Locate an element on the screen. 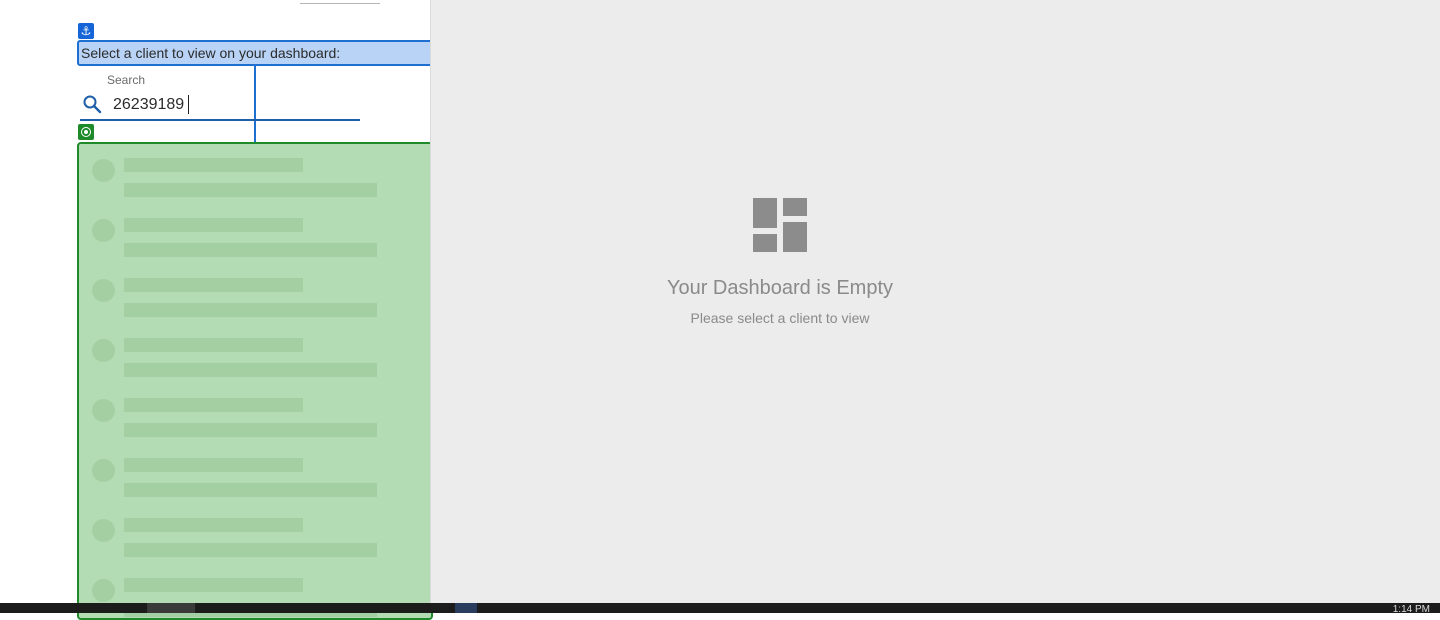 Image resolution: width=1440 pixels, height=620 pixels. target-icon is located at coordinates (86, 132).